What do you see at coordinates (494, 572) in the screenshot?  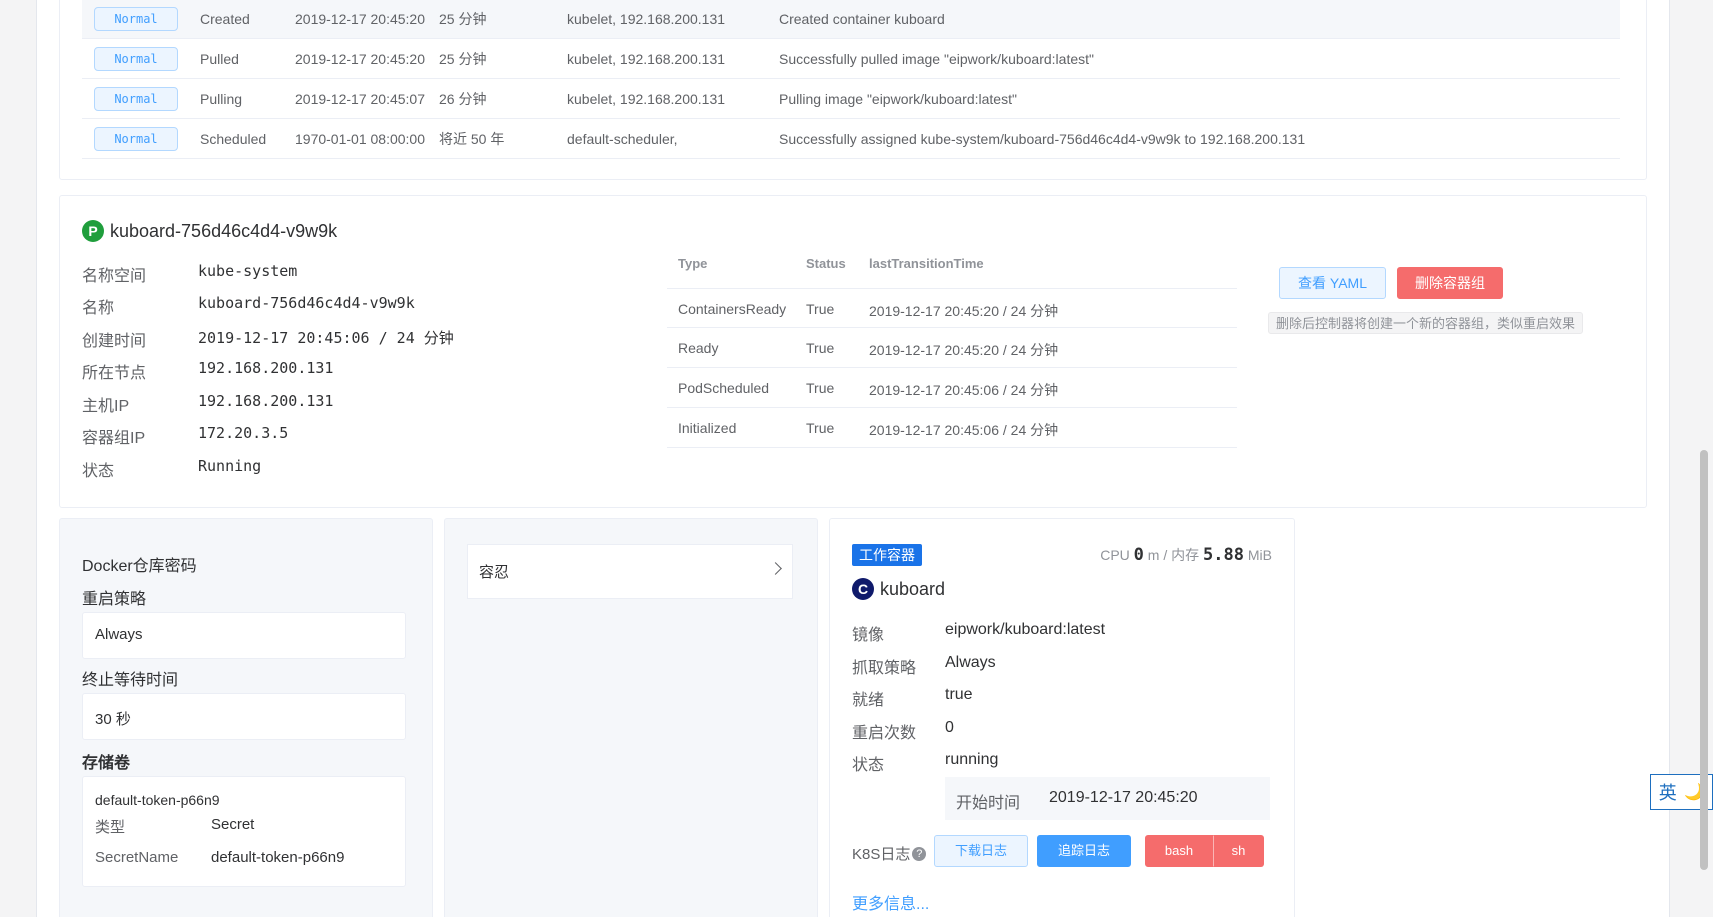 I see `tolerations-label: 容忍` at bounding box center [494, 572].